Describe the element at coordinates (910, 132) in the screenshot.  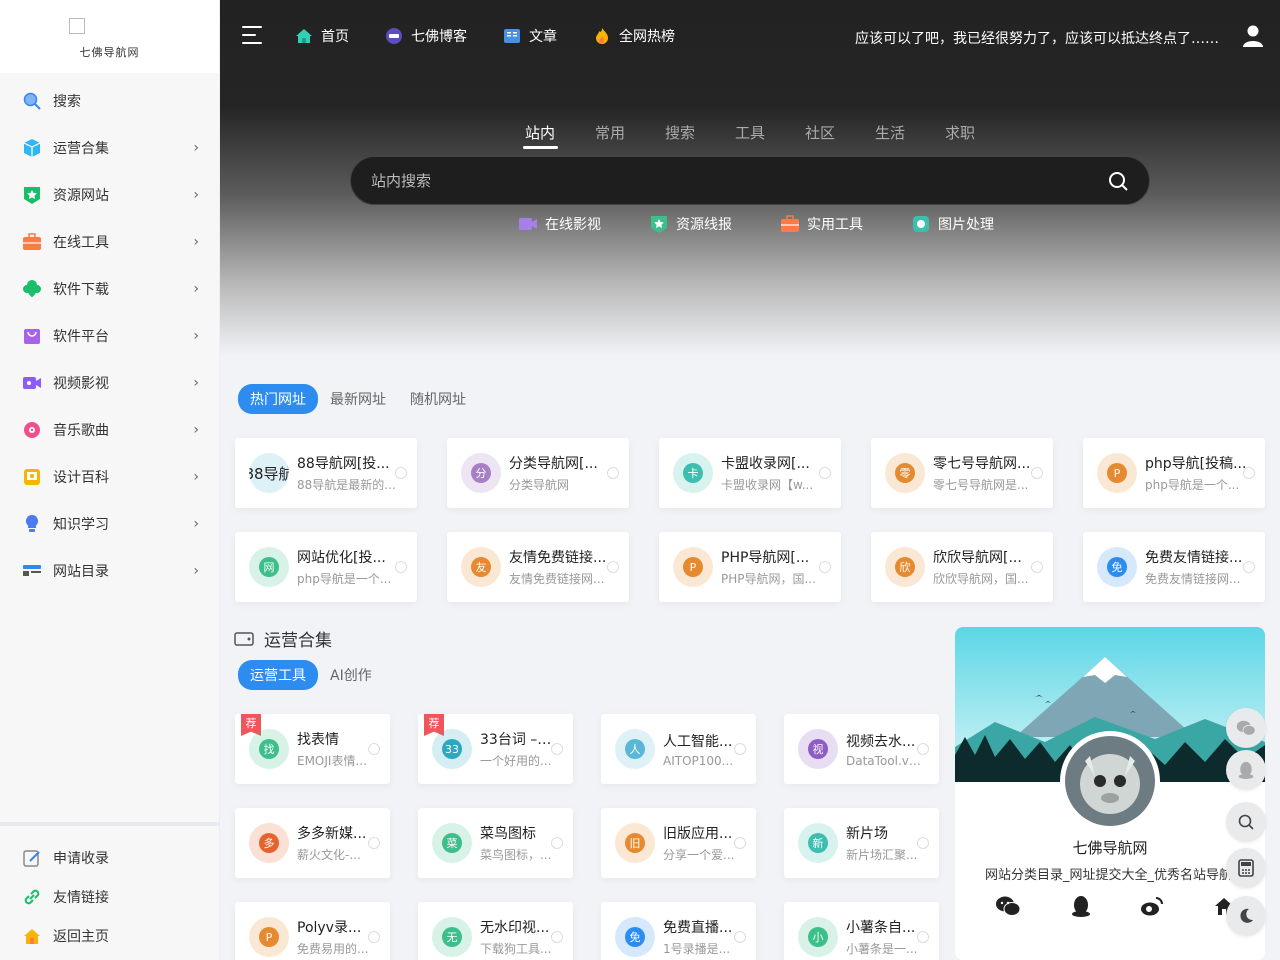
I see `search-tab-5: 生活` at that location.